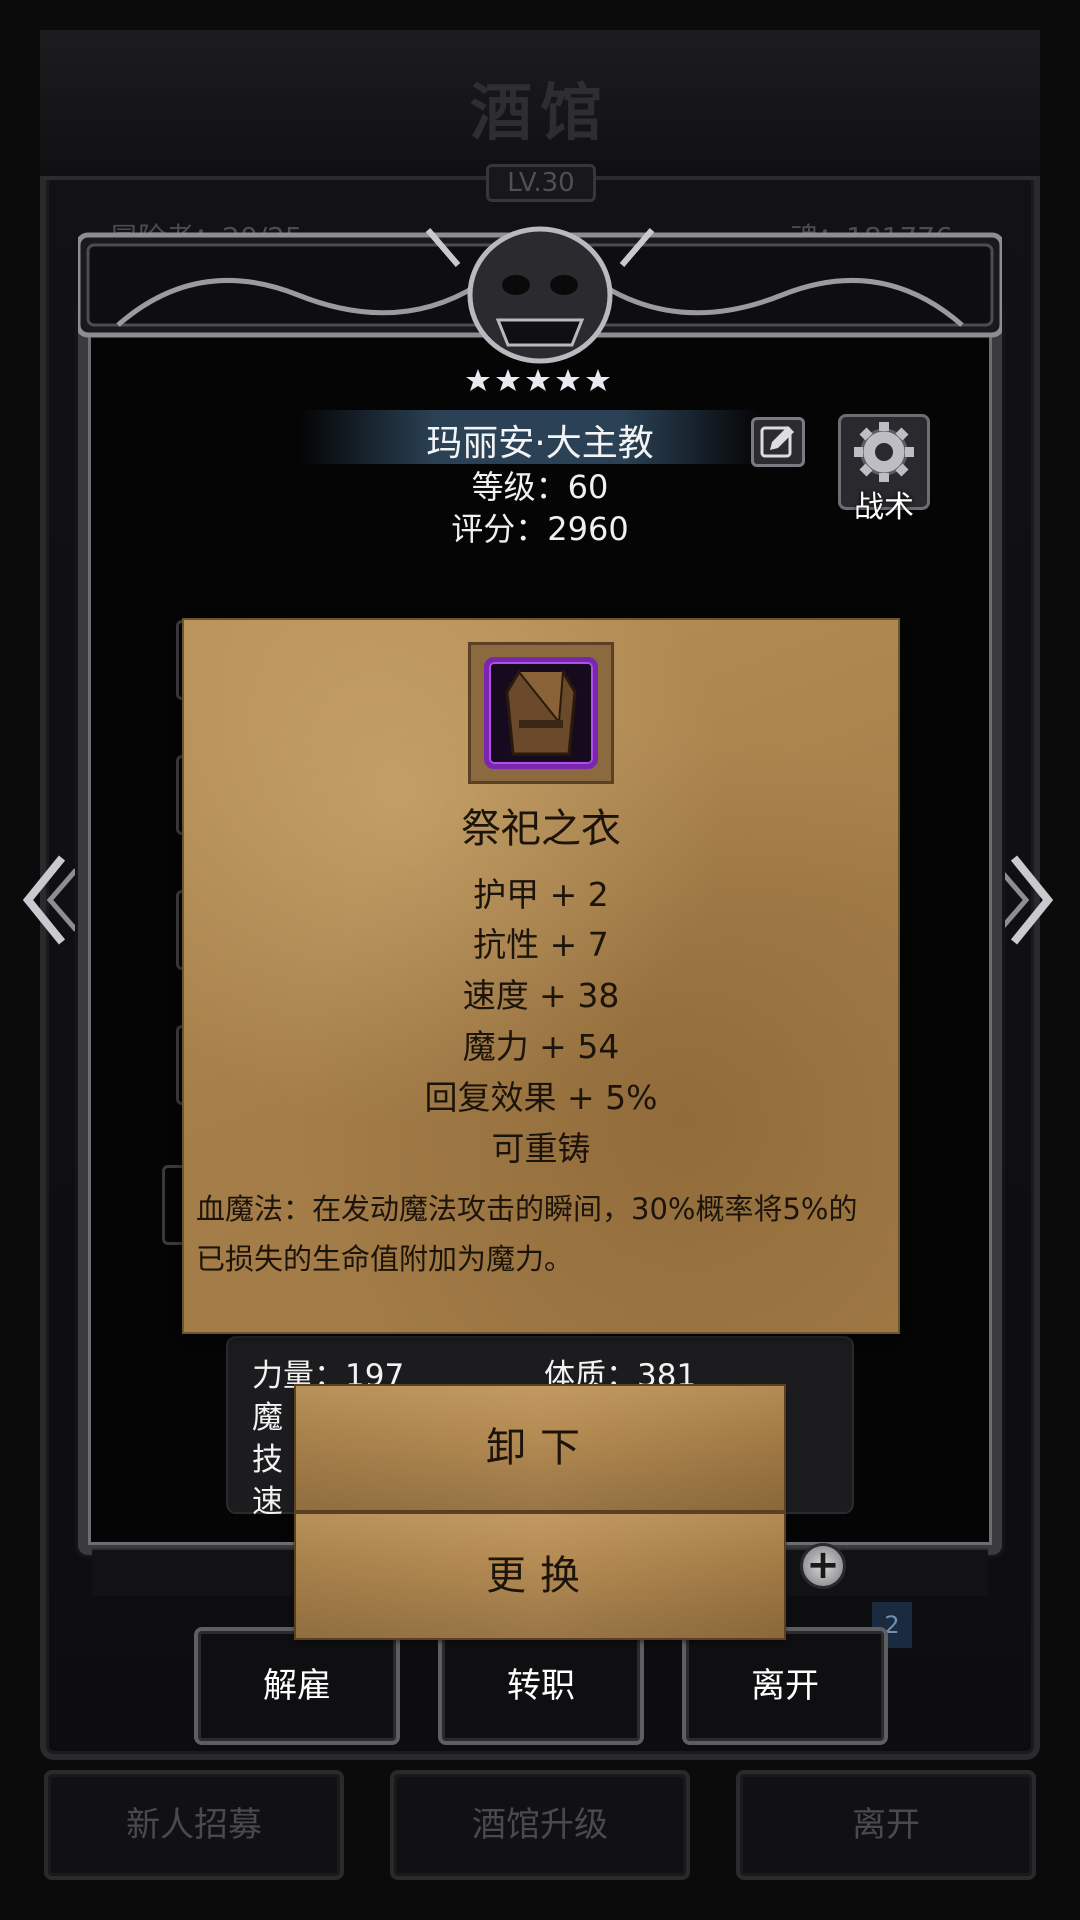  What do you see at coordinates (539, 112) in the screenshot?
I see `tavern-title: 酒馆` at bounding box center [539, 112].